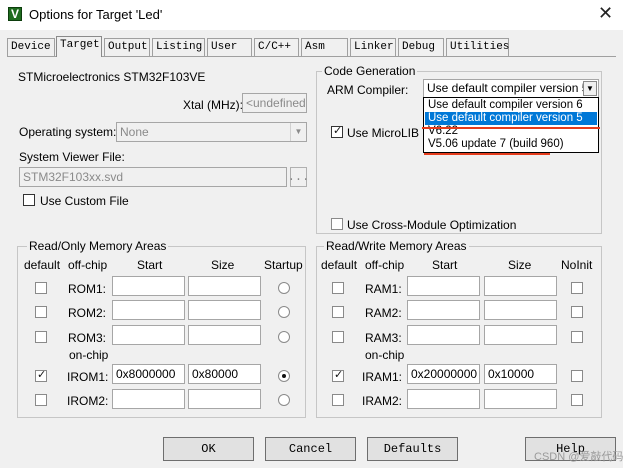 This screenshot has height=468, width=623. What do you see at coordinates (368, 90) in the screenshot?
I see `arm-compiler-label: ARM Compiler:` at bounding box center [368, 90].